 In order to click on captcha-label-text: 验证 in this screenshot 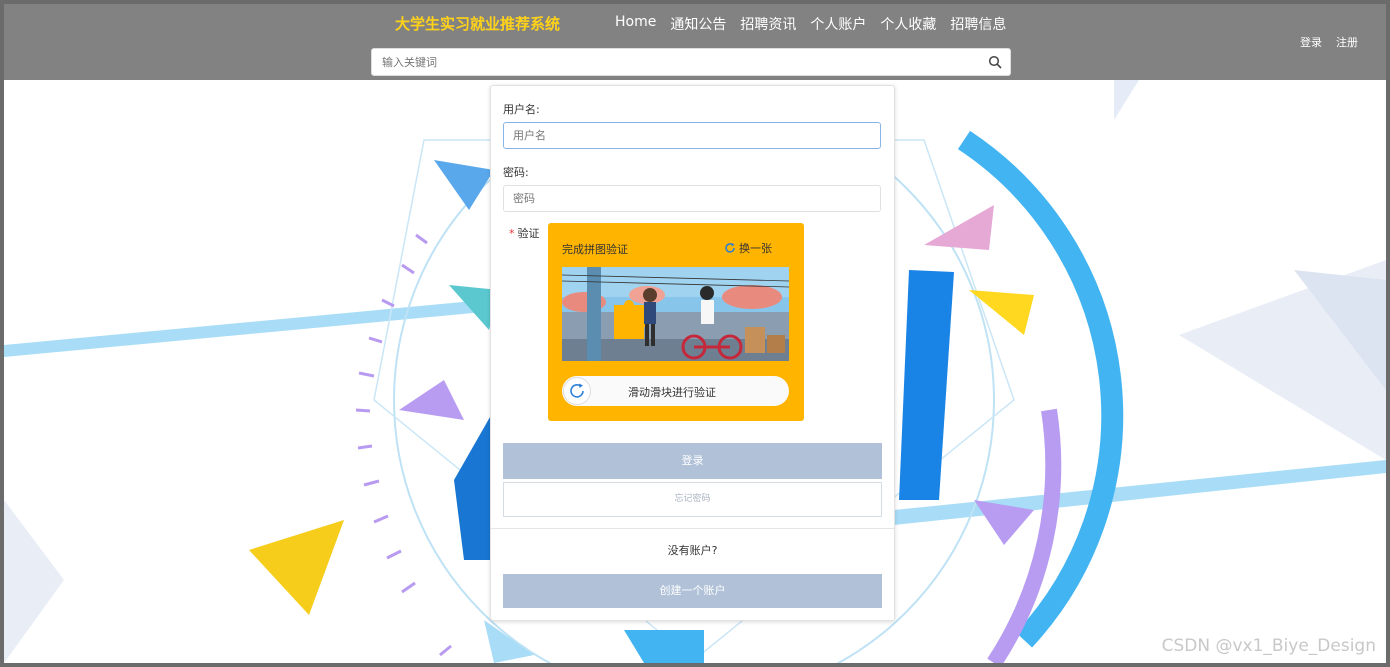, I will do `click(528, 233)`.